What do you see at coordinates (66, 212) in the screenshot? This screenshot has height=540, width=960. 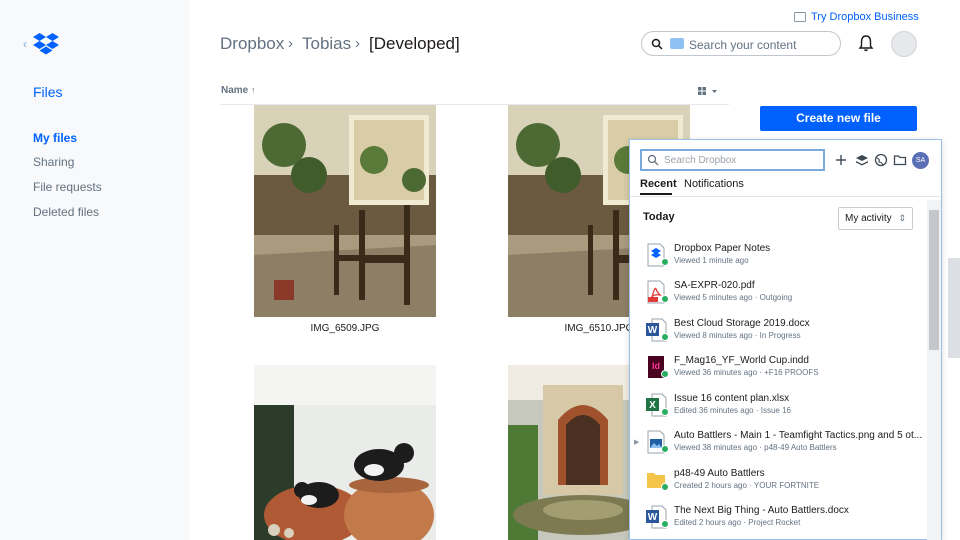 I see `sidebar-item-deleted-files: Deleted files` at bounding box center [66, 212].